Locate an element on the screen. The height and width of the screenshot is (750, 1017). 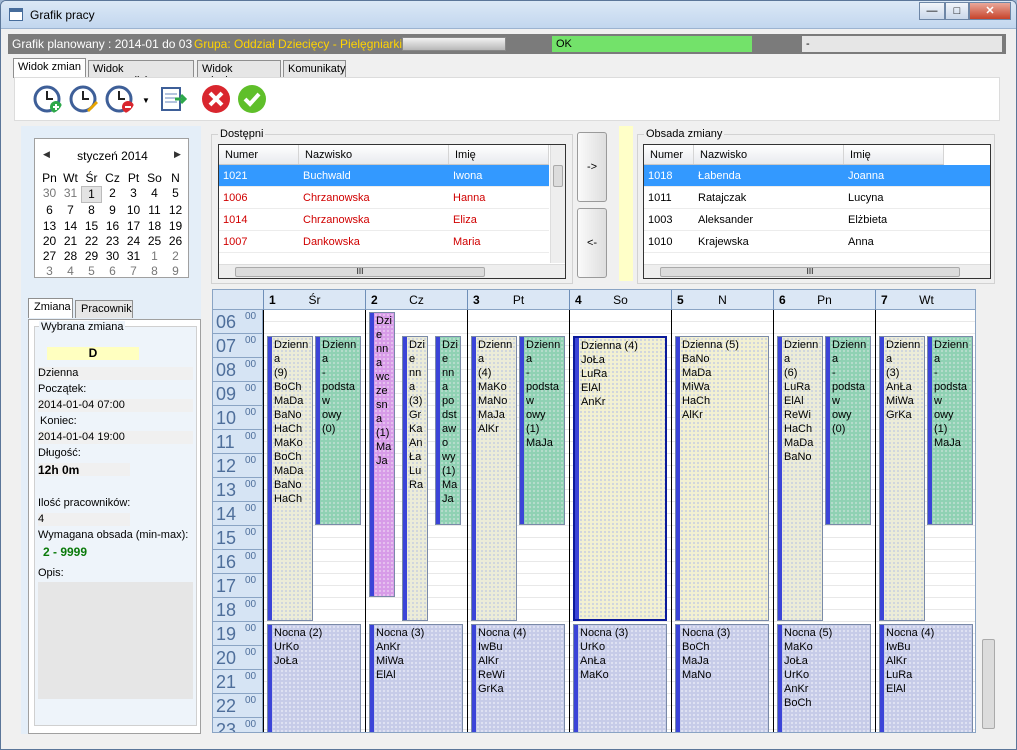
calendar-day: 22 is located at coordinates (91, 241).